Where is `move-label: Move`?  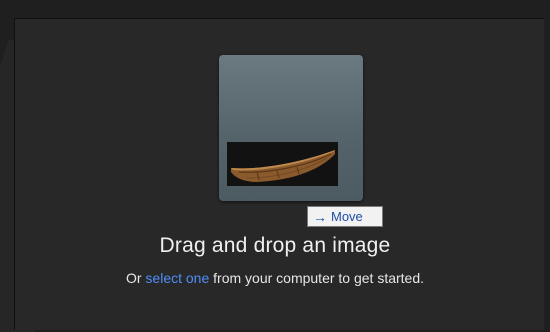
move-label: Move is located at coordinates (347, 216).